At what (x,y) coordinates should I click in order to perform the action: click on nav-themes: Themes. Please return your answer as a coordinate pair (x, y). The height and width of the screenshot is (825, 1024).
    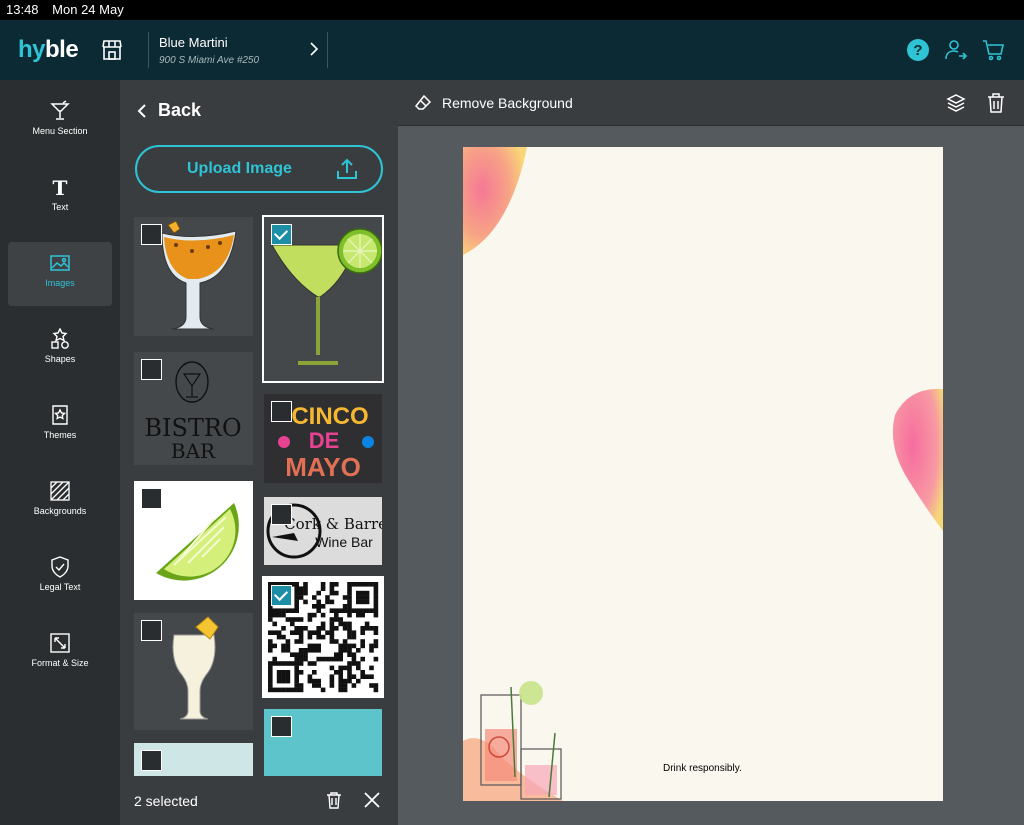
    Looking at the image, I should click on (60, 426).